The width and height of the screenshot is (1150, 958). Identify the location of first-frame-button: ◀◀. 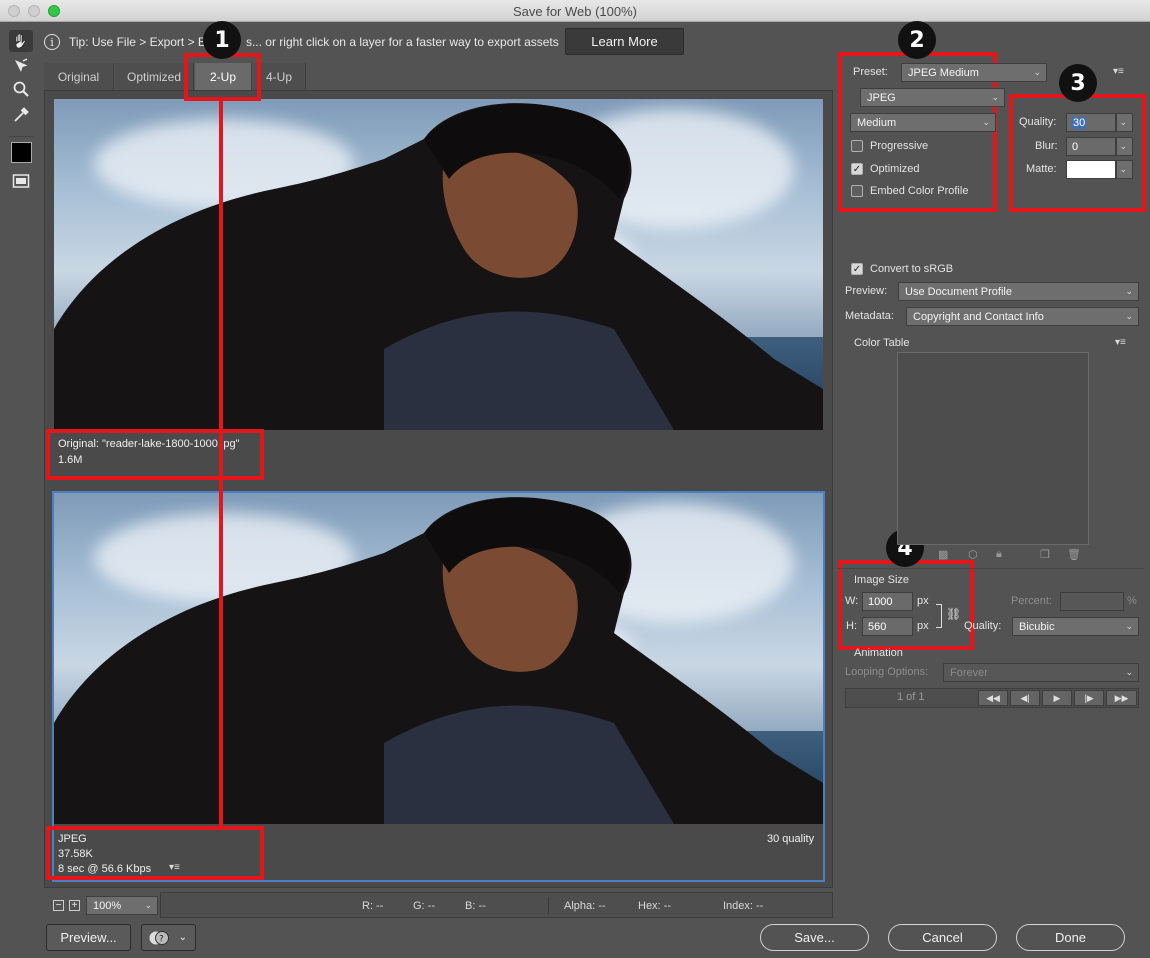
(993, 698).